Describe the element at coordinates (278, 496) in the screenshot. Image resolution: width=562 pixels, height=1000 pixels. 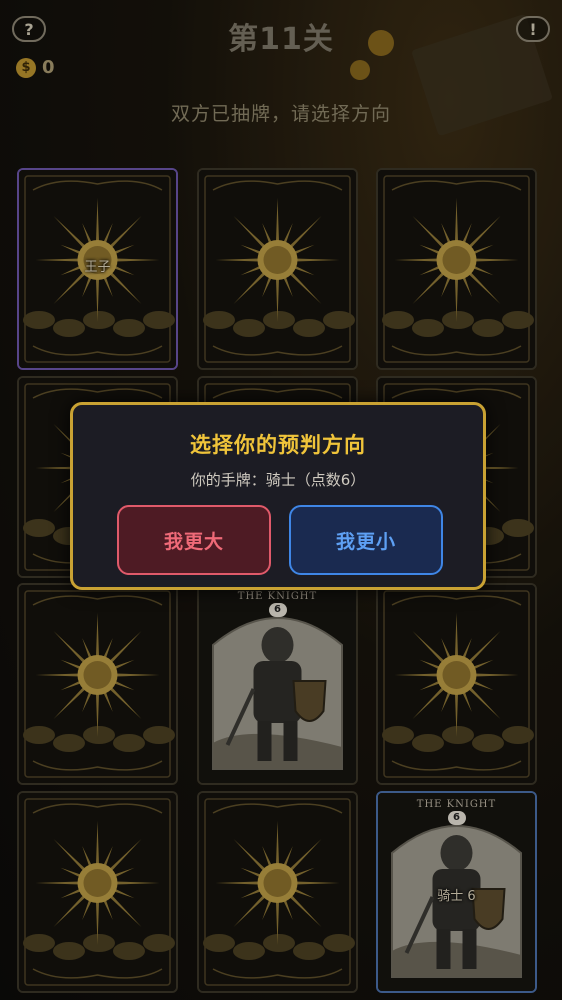
I see `direction-dialog: 选择你的预判方向 你的手牌：骑士（点数6） 我更大 我更小` at that location.